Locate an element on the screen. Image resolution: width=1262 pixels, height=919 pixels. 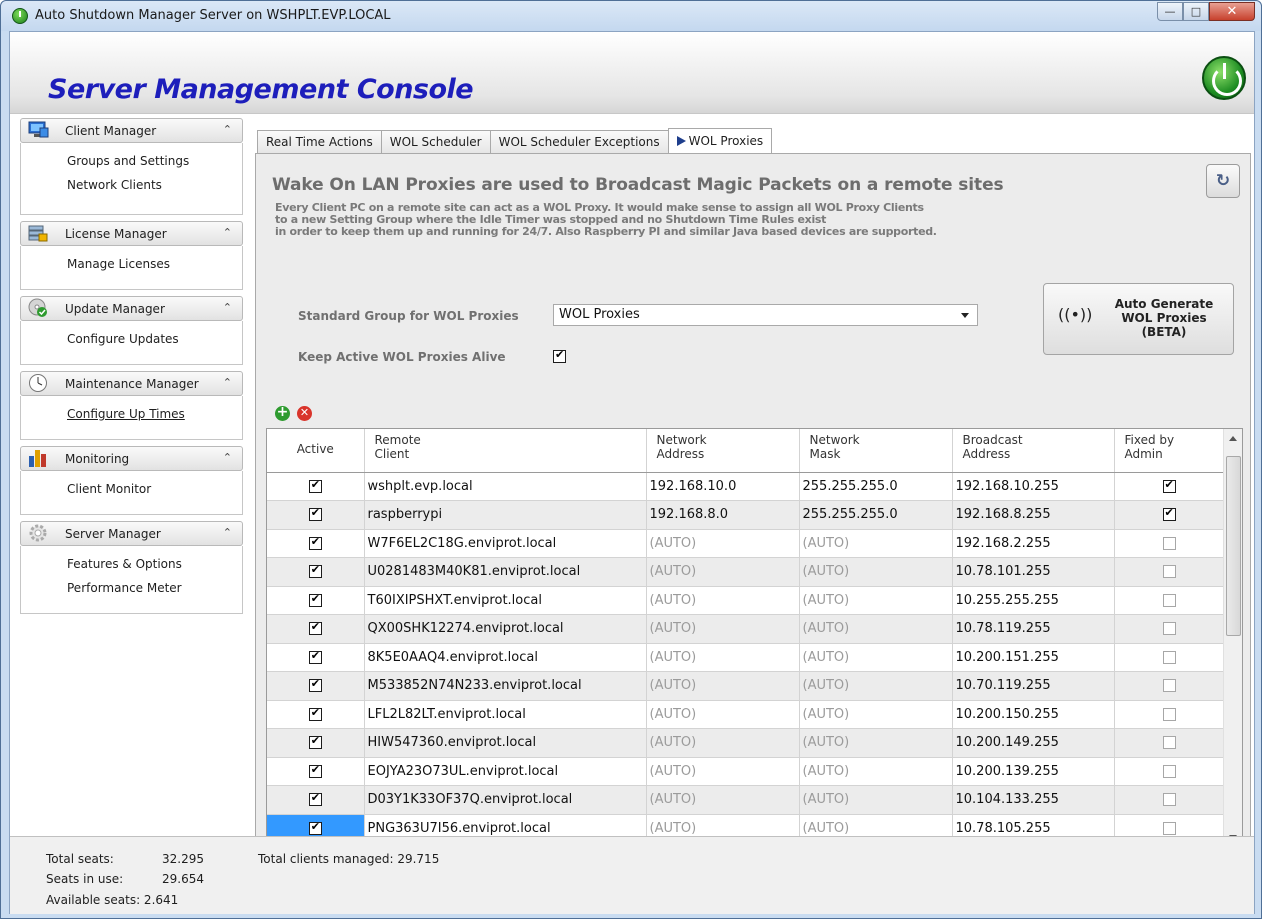
remote-client-cell: W7F6EL2C18G.enviprot.local is located at coordinates (505, 543).